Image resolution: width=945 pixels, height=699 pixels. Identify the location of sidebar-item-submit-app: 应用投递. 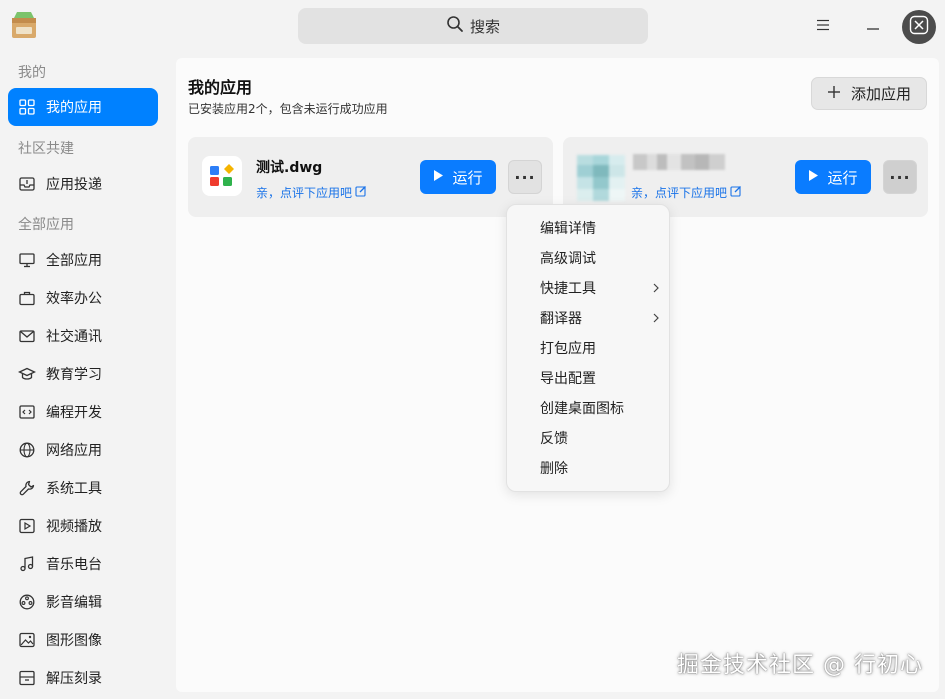
(83, 184).